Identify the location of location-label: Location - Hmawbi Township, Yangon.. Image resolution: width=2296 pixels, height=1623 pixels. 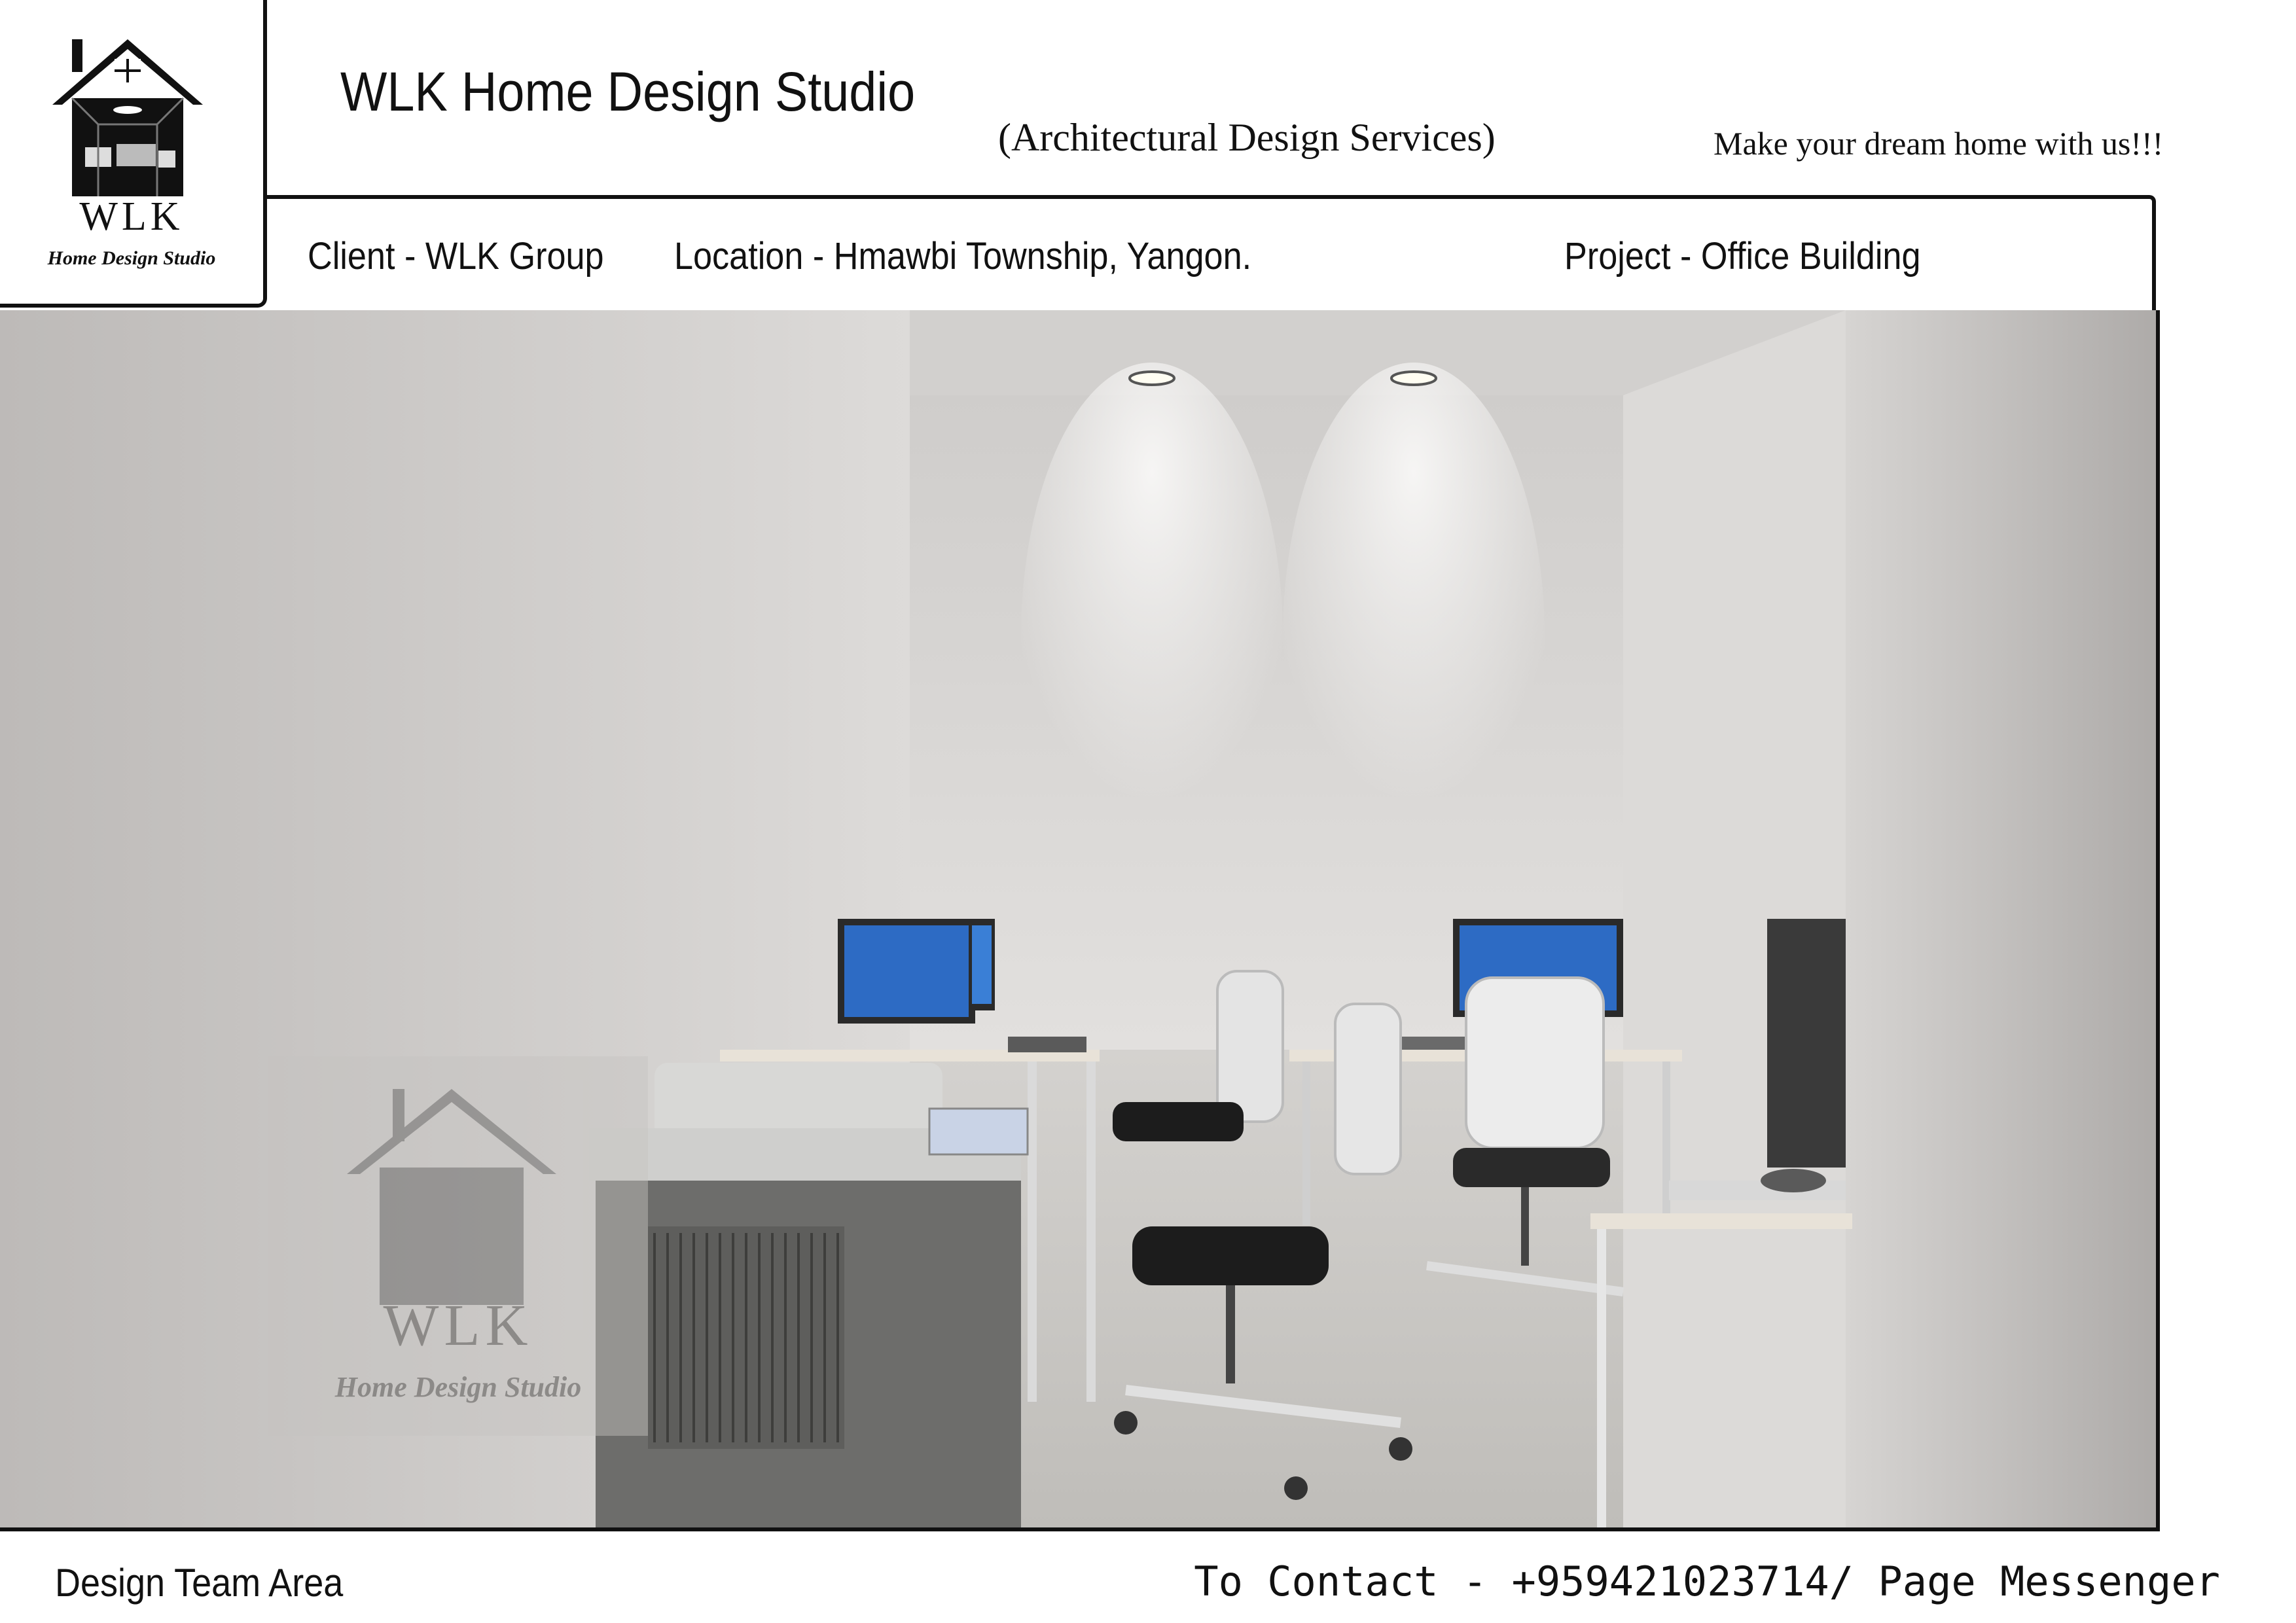
(963, 256).